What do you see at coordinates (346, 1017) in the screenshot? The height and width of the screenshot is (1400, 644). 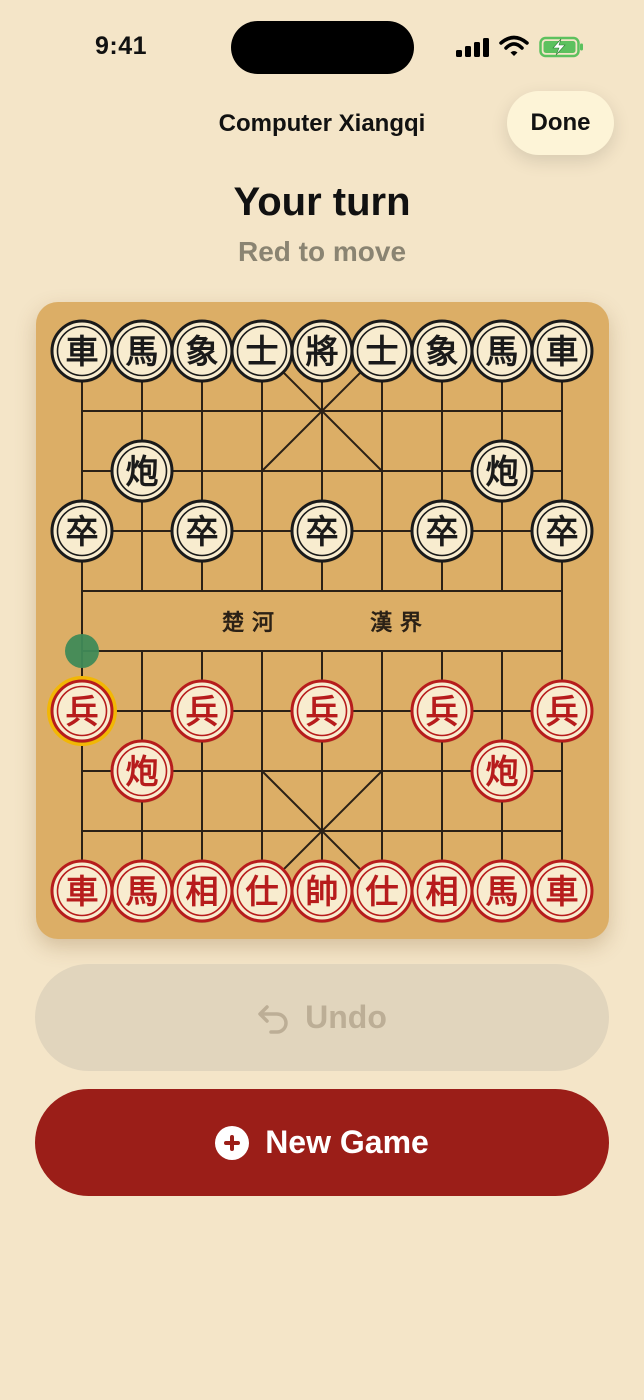 I see `undo-label: Undo` at bounding box center [346, 1017].